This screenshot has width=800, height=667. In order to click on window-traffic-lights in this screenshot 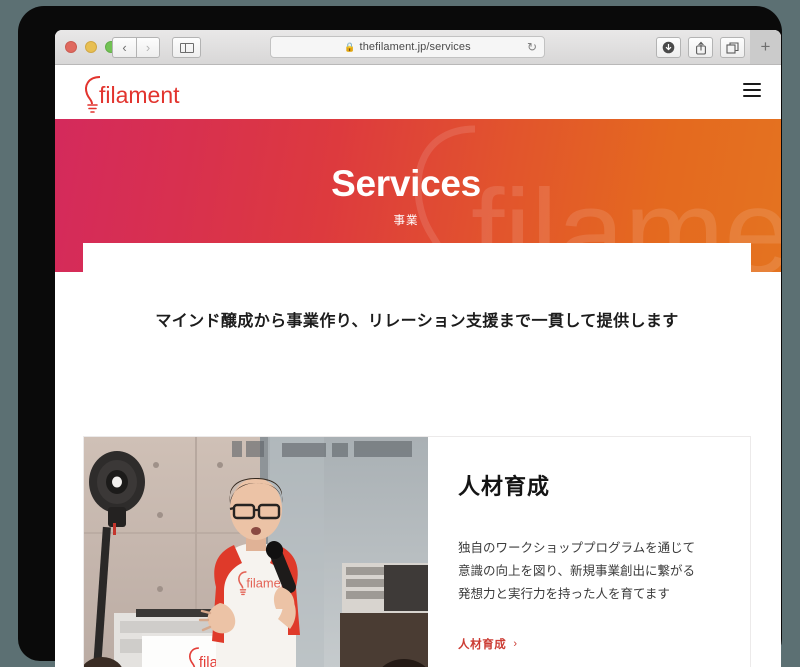, I will do `click(91, 47)`.